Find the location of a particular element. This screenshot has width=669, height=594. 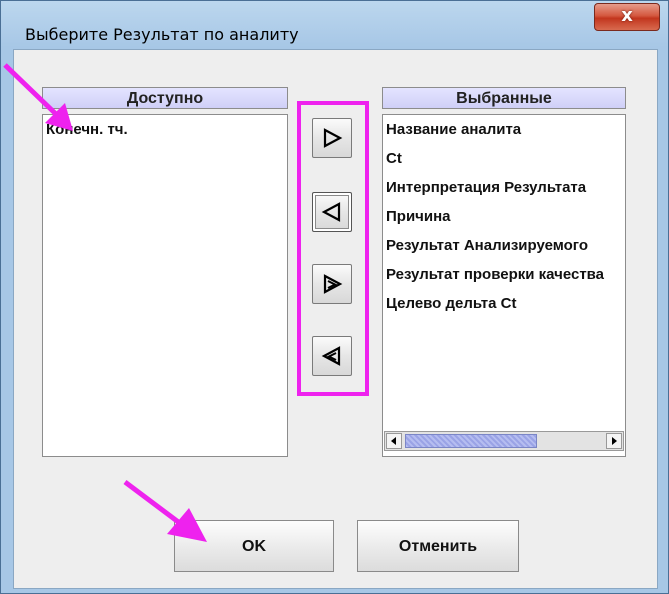

arrow-left-icon is located at coordinates (393, 441).